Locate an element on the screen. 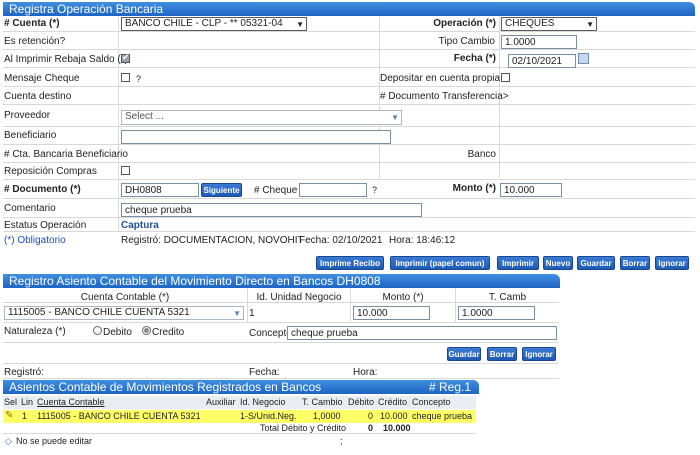 This screenshot has width=700, height=455. cuenta-value: BANCO CHILE - CLP - ** 05321-04 is located at coordinates (204, 23).